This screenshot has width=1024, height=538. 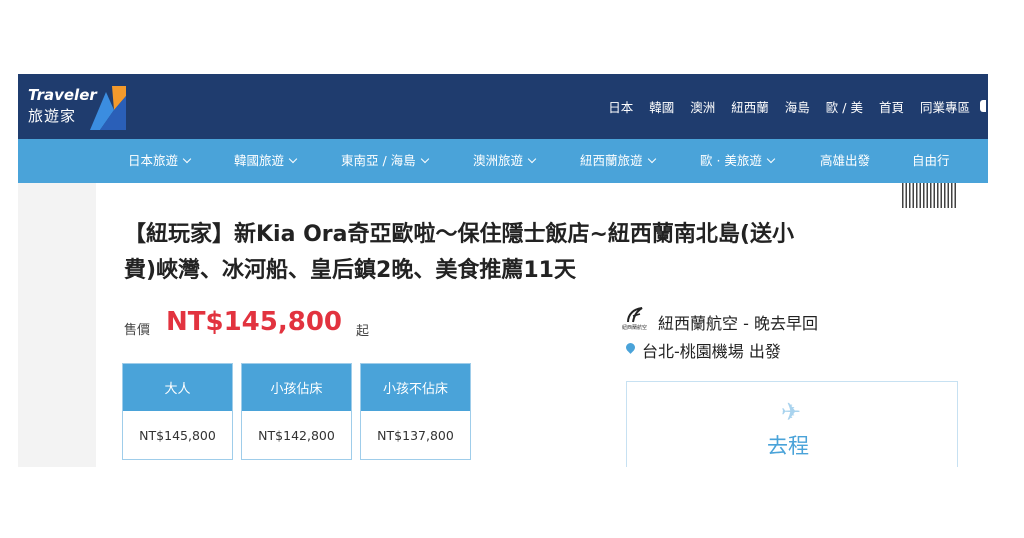 What do you see at coordinates (78, 107) in the screenshot?
I see `brand-logo: Traveler 旅遊家` at bounding box center [78, 107].